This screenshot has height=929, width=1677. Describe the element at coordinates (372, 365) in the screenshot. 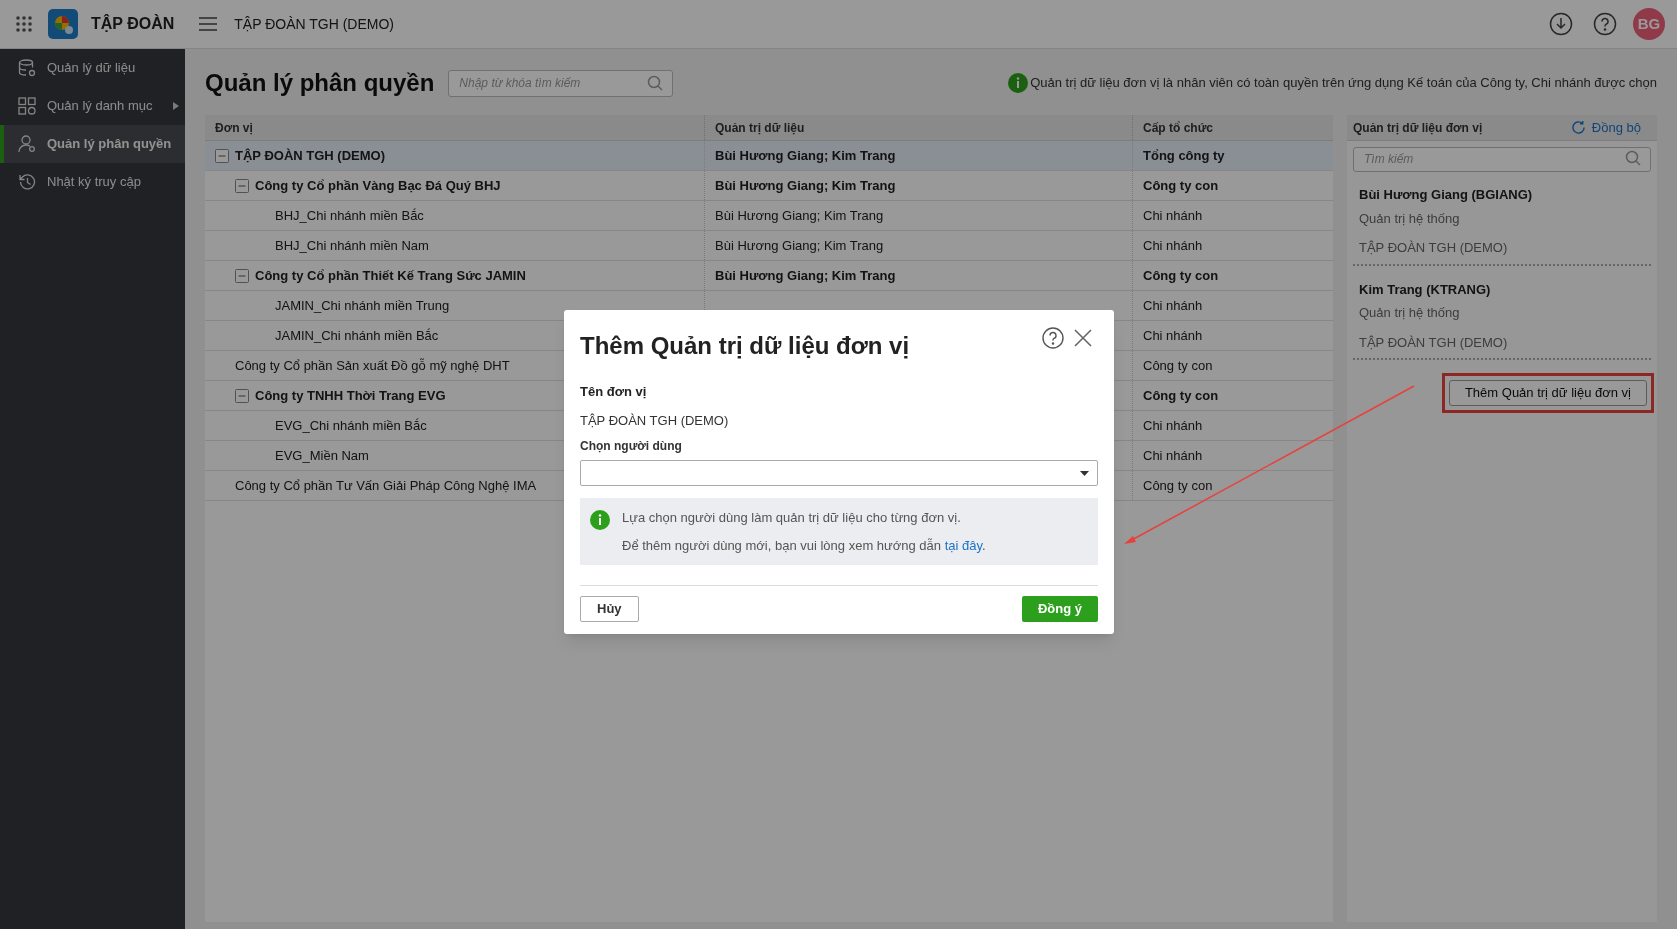

I see `table-cell-text: Công ty Cổ phần Sản xuất Đồ gỗ mỹ nghệ DHT` at that location.